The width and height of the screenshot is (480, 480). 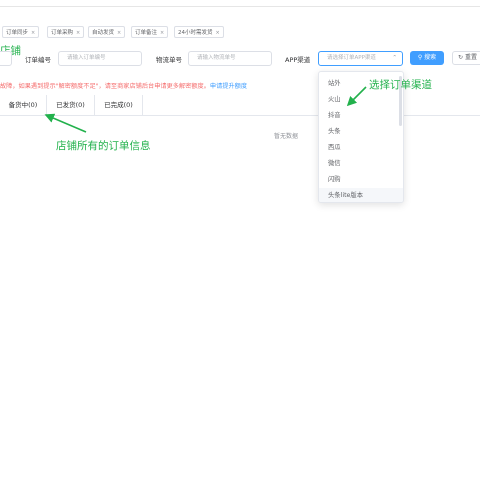 What do you see at coordinates (105, 86) in the screenshot?
I see `notice-text: 故障，如果遇到提示"解密额度不足"，请至商家店铺后台申请更多解密额度。` at bounding box center [105, 86].